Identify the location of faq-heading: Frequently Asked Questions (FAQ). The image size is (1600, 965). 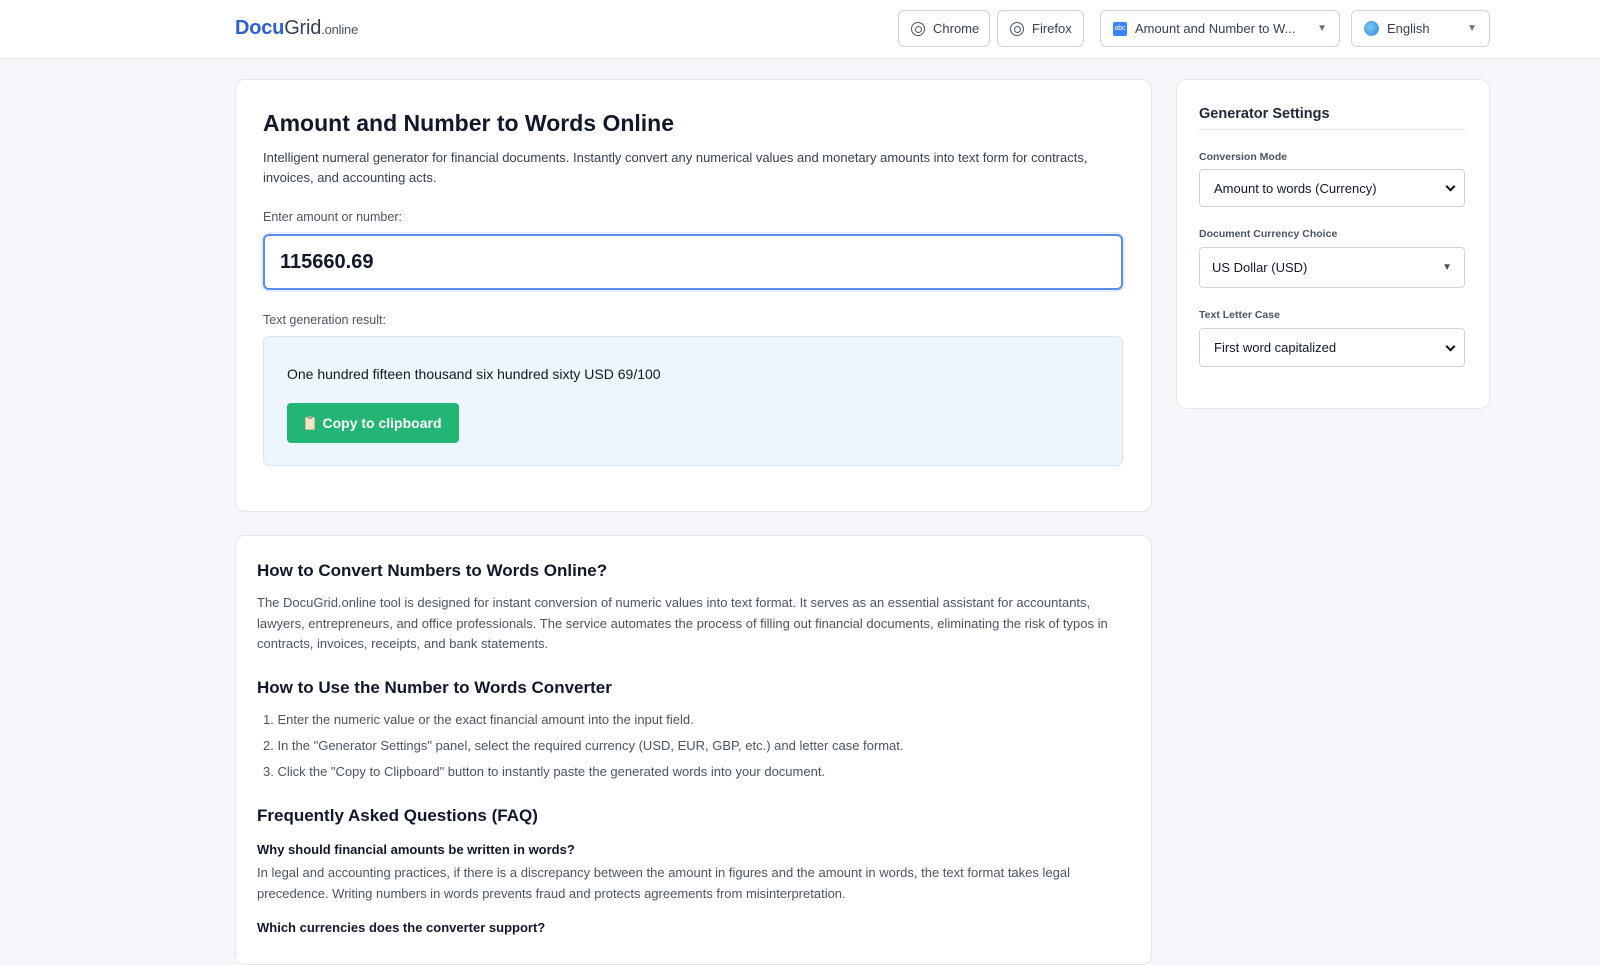
(397, 815).